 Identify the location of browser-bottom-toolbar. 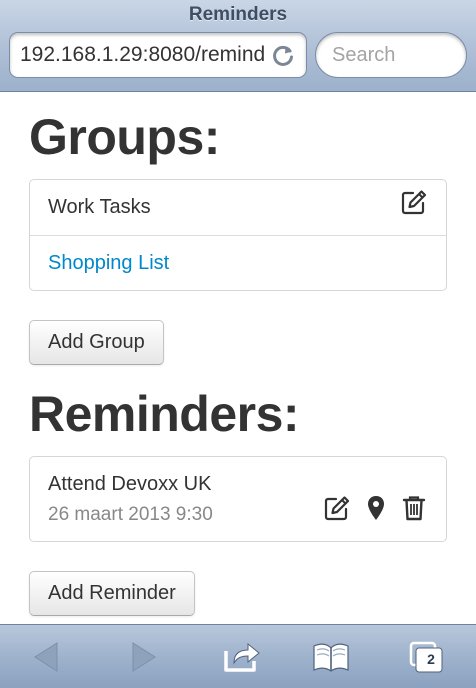
(238, 656).